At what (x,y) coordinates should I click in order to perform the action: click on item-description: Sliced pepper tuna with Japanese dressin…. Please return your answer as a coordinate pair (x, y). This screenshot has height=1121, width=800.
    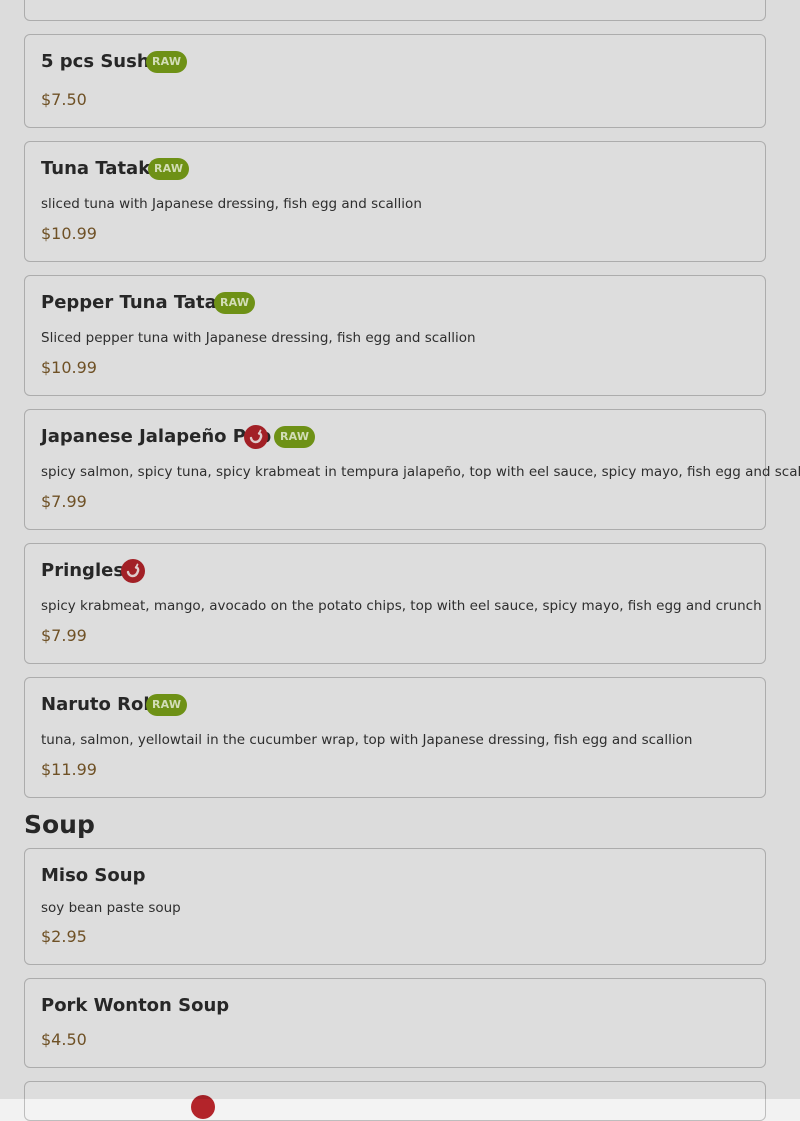
    Looking at the image, I should click on (258, 338).